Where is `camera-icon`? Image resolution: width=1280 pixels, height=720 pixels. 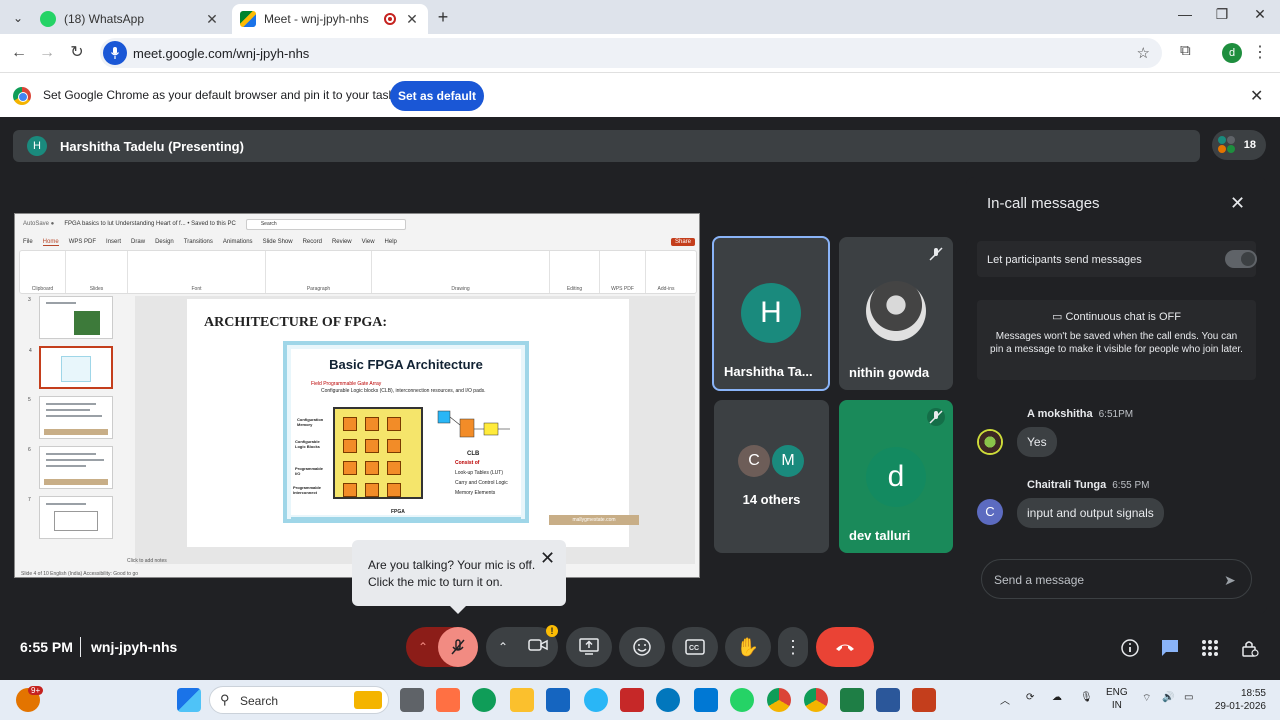 camera-icon is located at coordinates (538, 647).